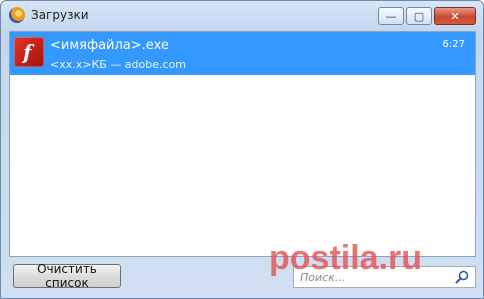 This screenshot has height=299, width=484. Describe the element at coordinates (17, 15) in the screenshot. I see `firefox-icon` at that location.